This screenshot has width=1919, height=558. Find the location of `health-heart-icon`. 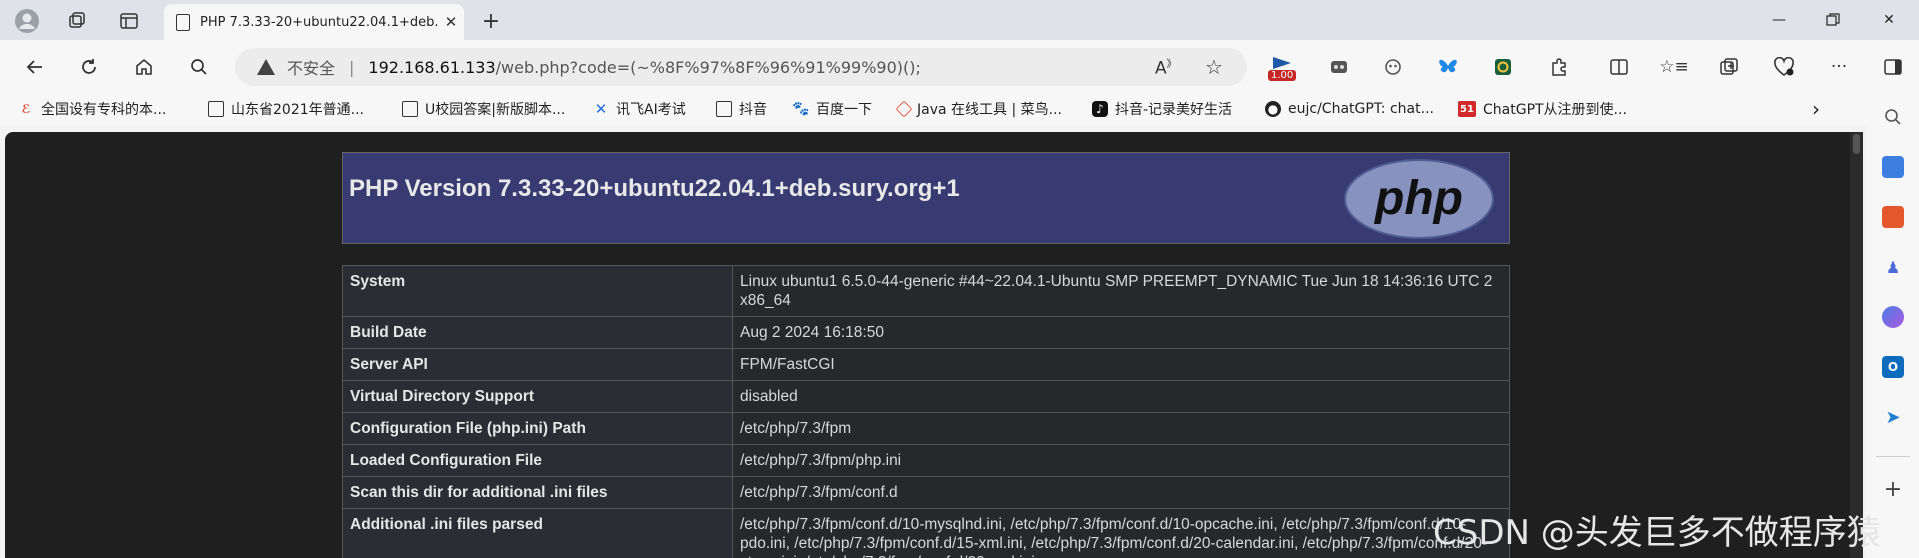

health-heart-icon is located at coordinates (1784, 67).